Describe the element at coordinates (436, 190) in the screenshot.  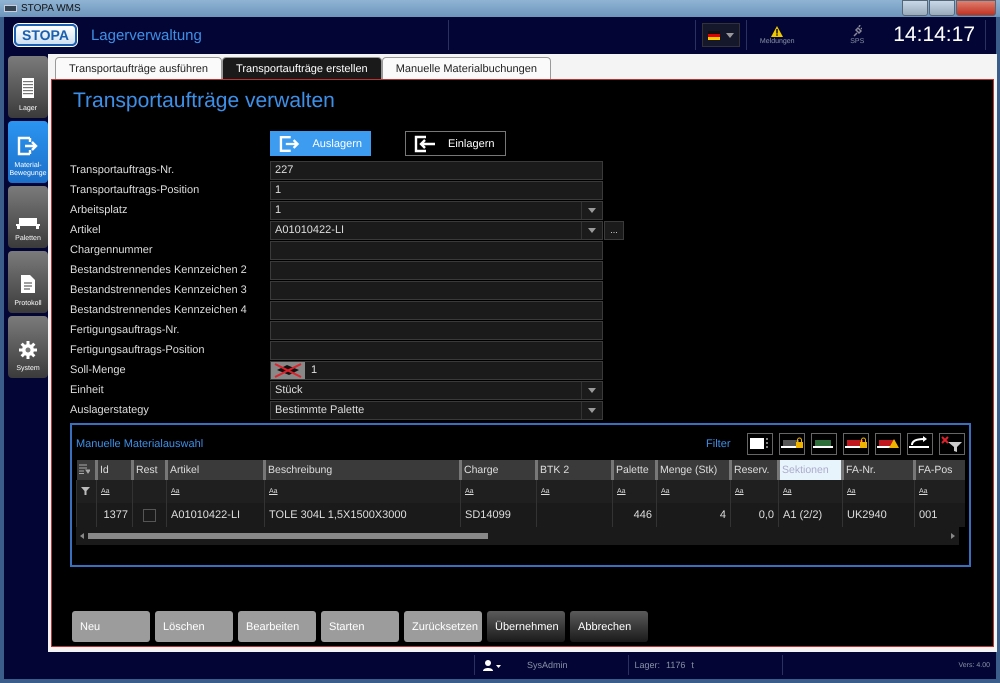
I see `text-field: 1` at that location.